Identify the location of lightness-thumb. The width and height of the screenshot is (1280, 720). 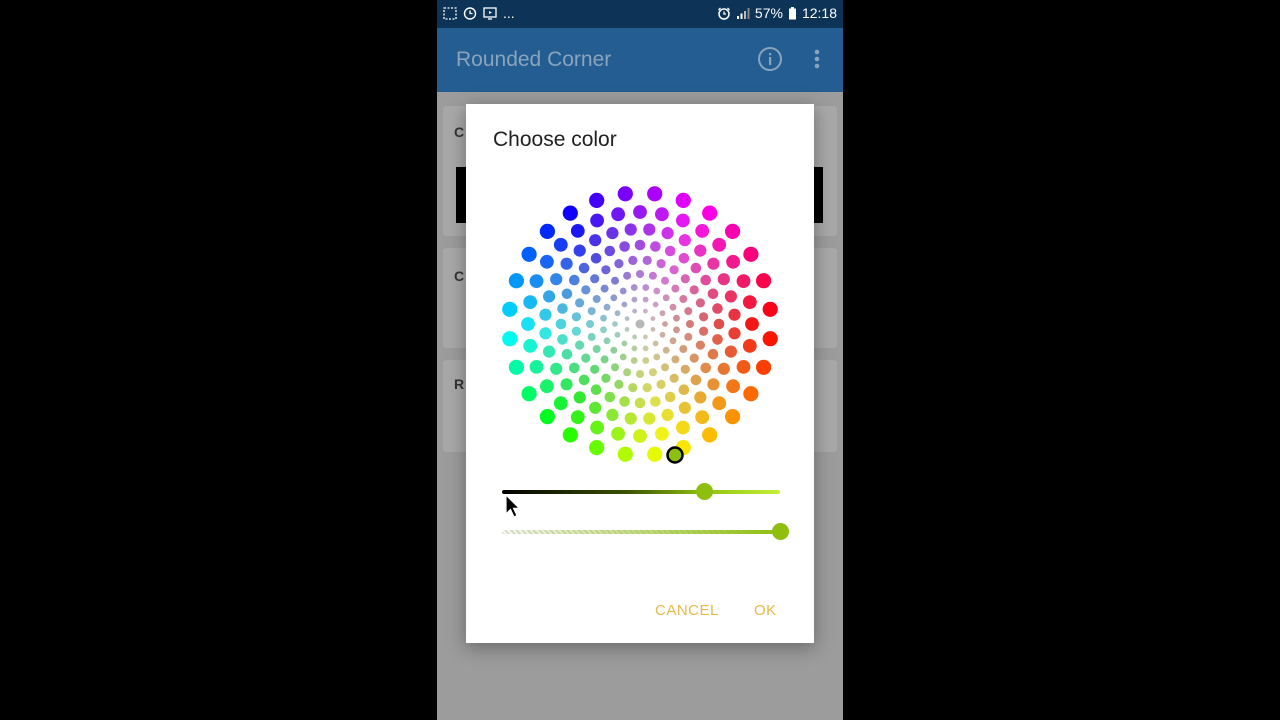
(705, 491).